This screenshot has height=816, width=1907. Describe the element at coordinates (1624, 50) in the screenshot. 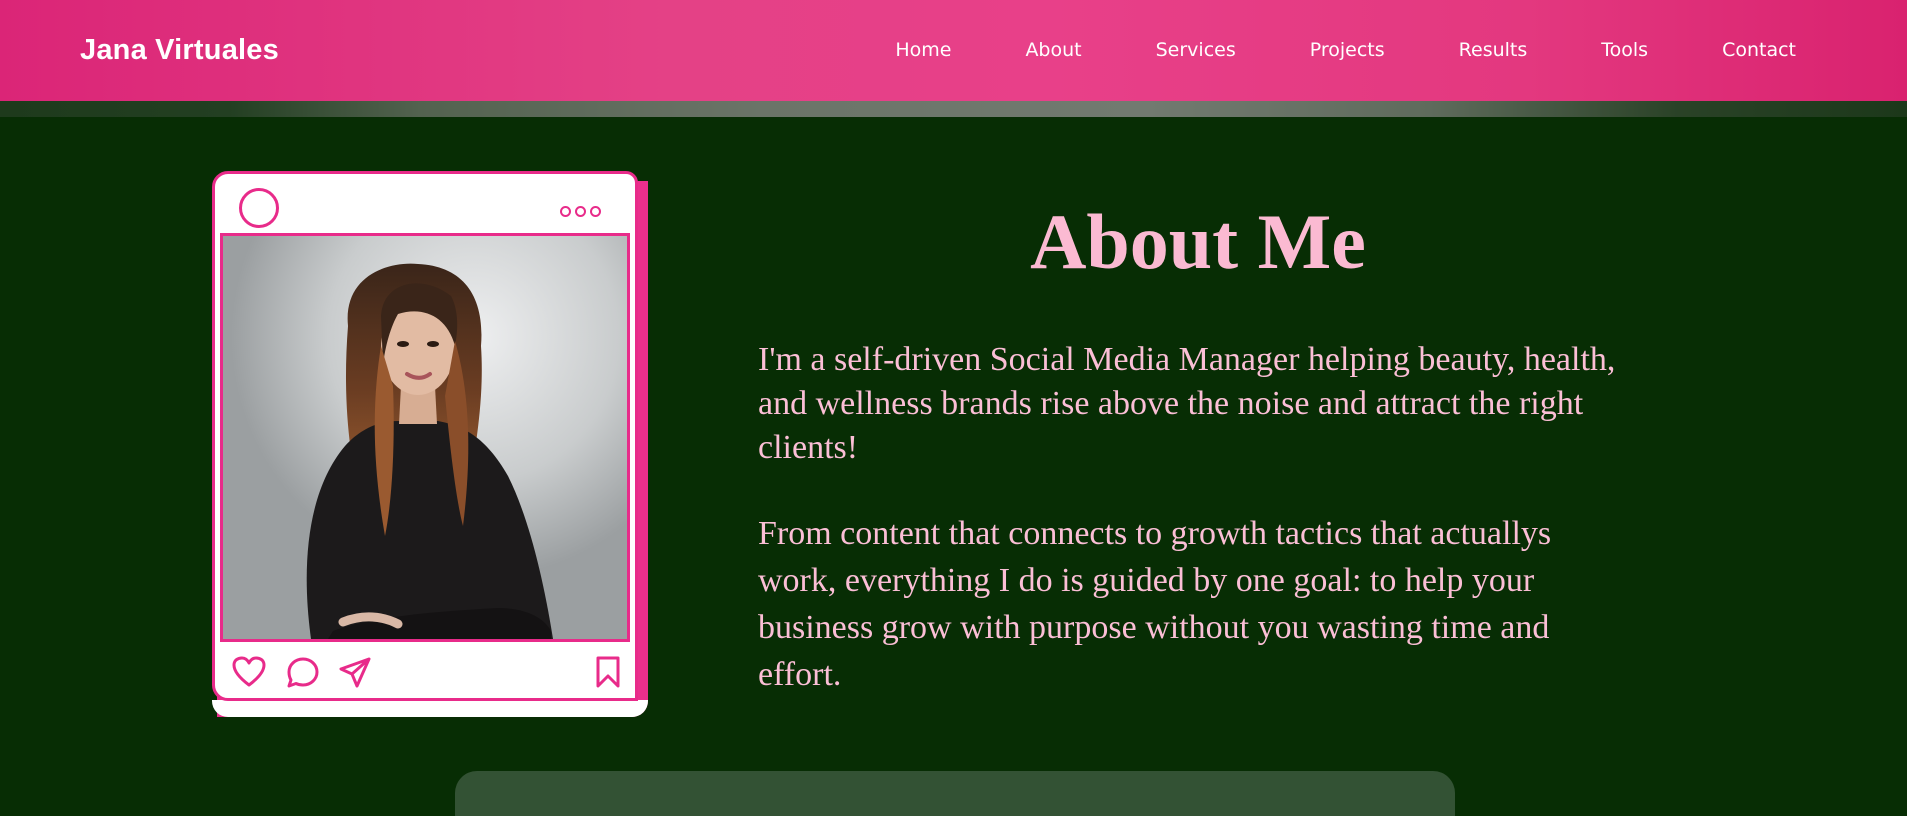

I see `nav-tools: Tools` at that location.